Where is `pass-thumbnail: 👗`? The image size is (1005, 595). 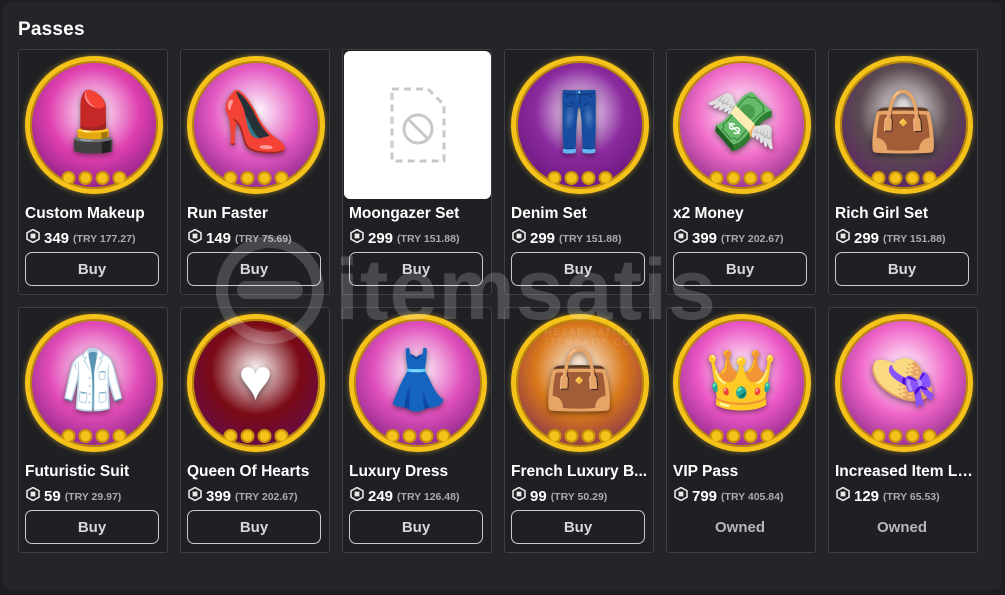 pass-thumbnail: 👗 is located at coordinates (417, 382).